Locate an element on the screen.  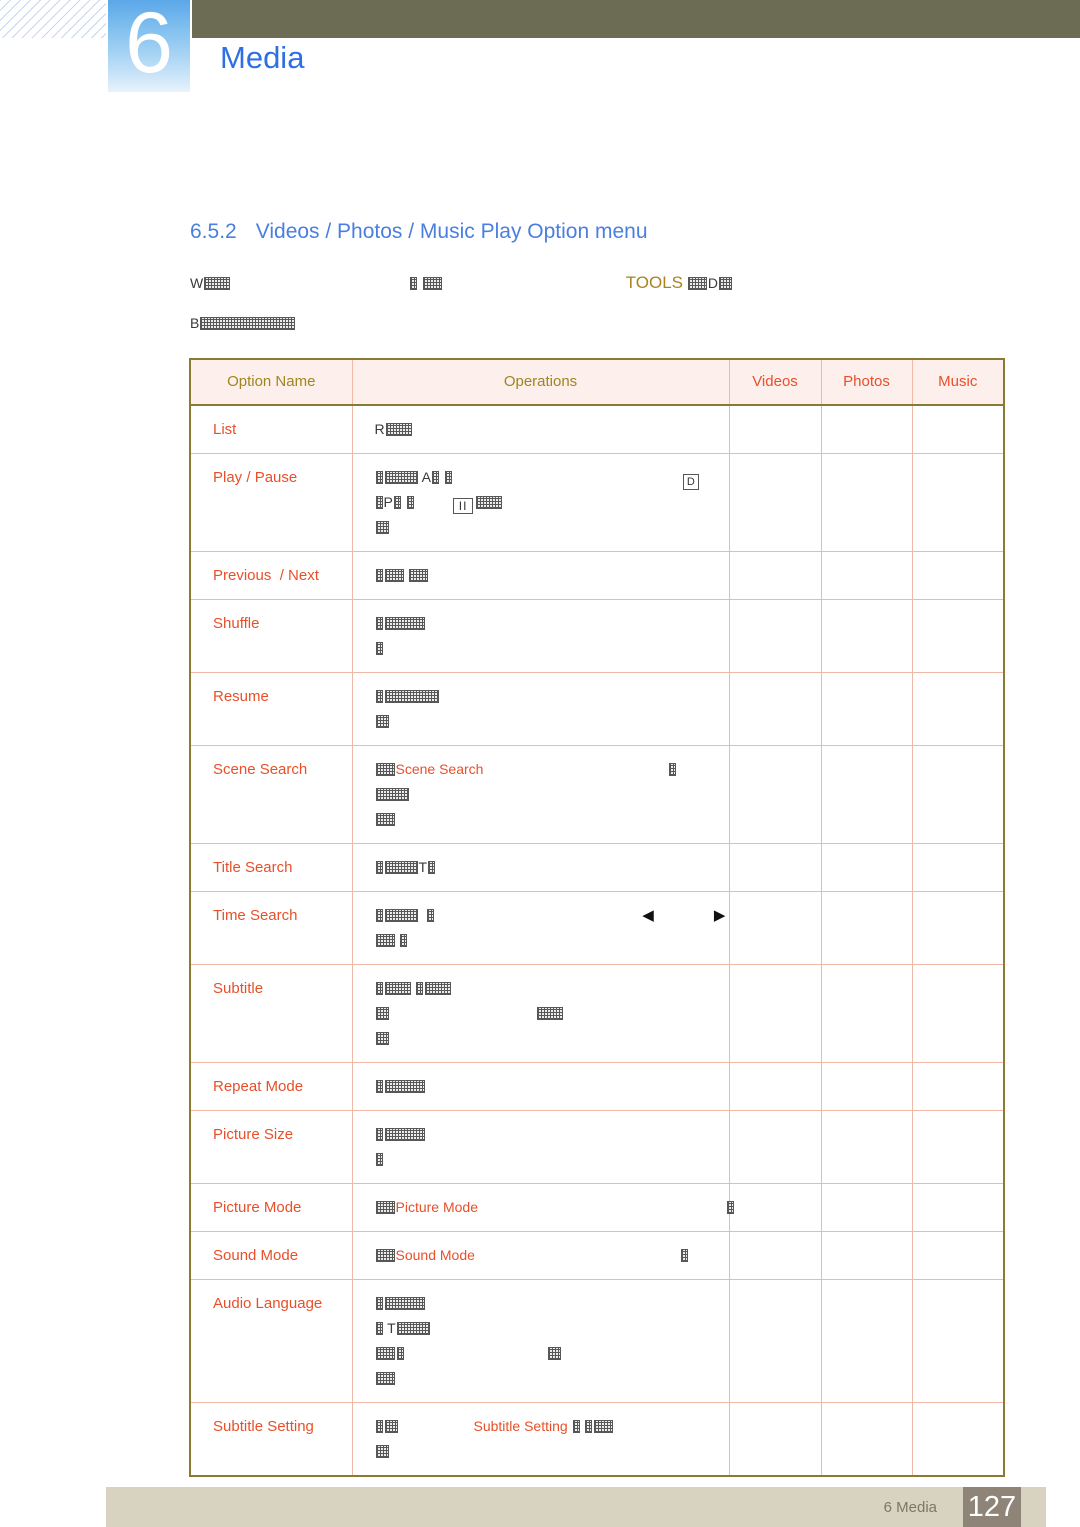
operations-sound-mode: Sound Mode is located at coordinates (540, 1255).